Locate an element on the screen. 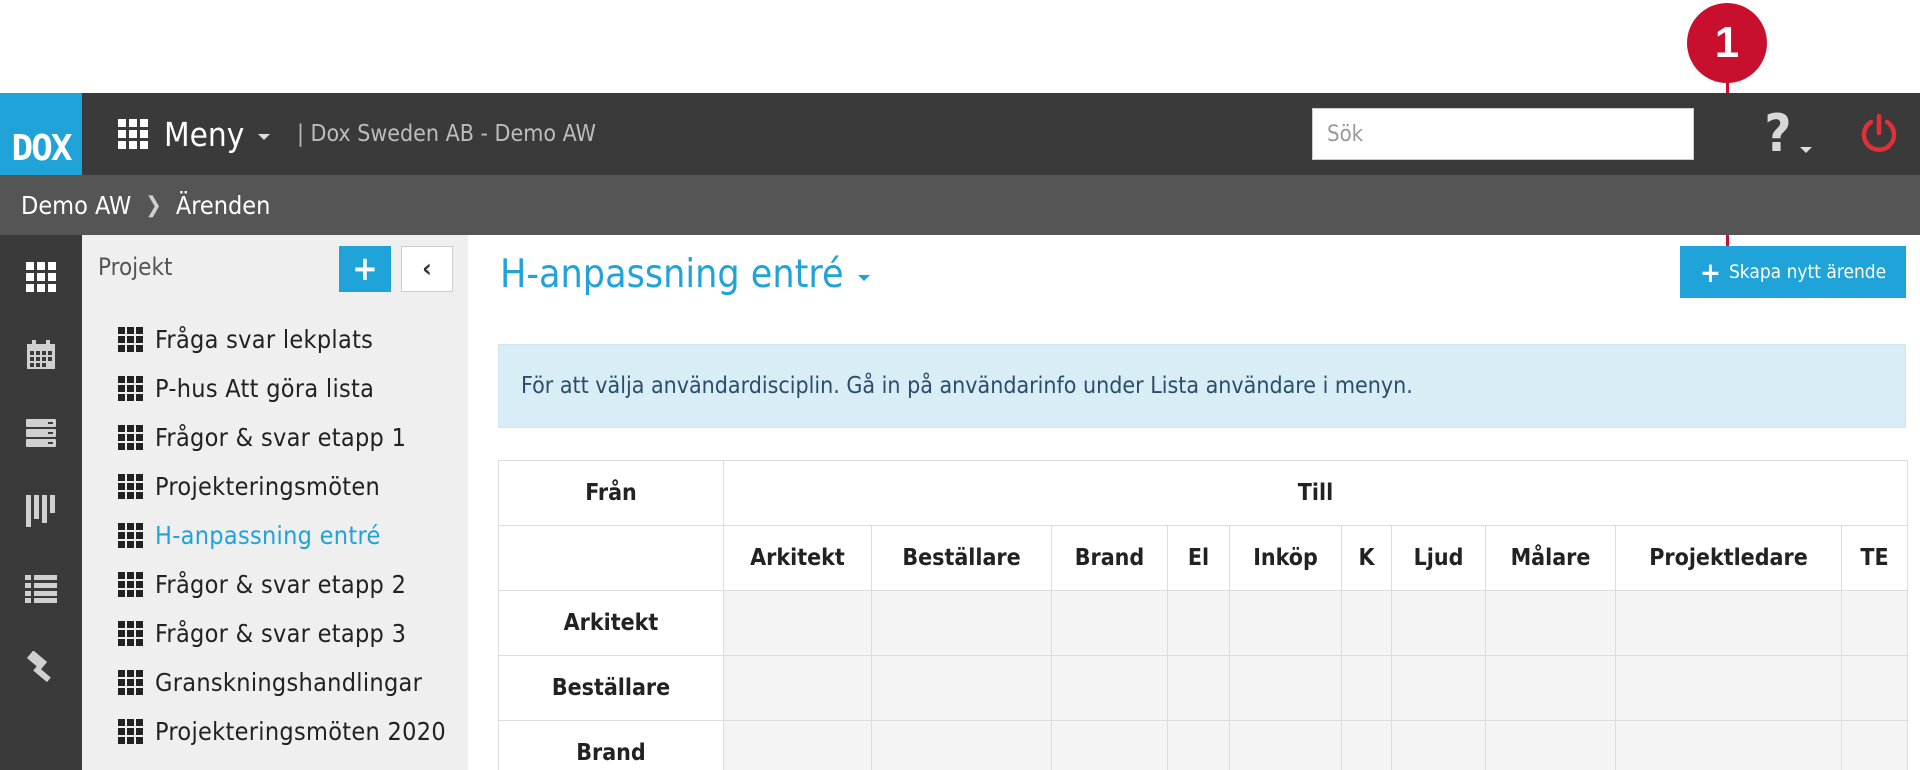 The width and height of the screenshot is (1920, 770). project-item-label: Projekteringsmöten 2020 is located at coordinates (300, 731).